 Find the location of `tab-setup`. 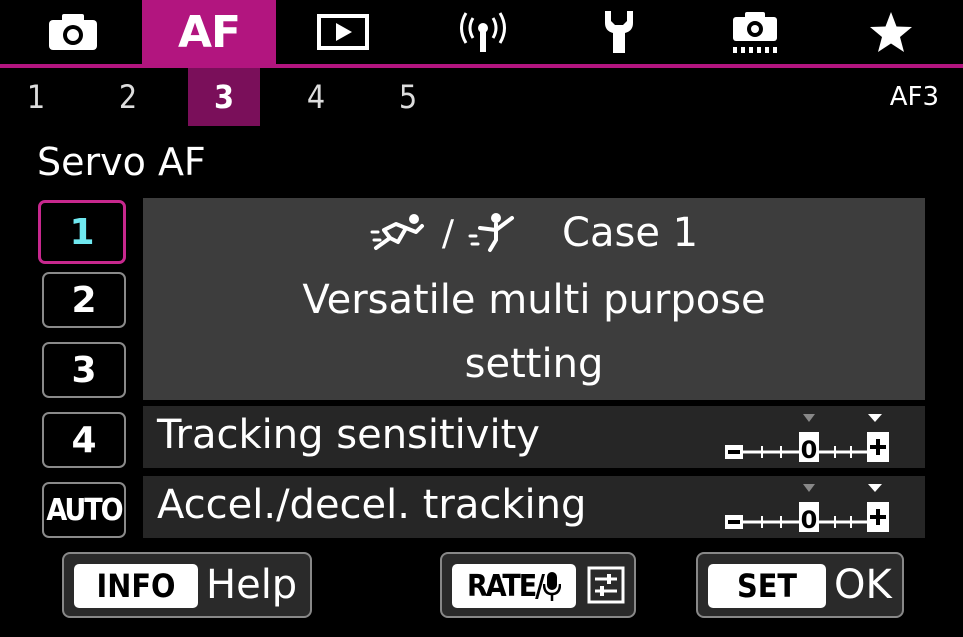

tab-setup is located at coordinates (619, 32).